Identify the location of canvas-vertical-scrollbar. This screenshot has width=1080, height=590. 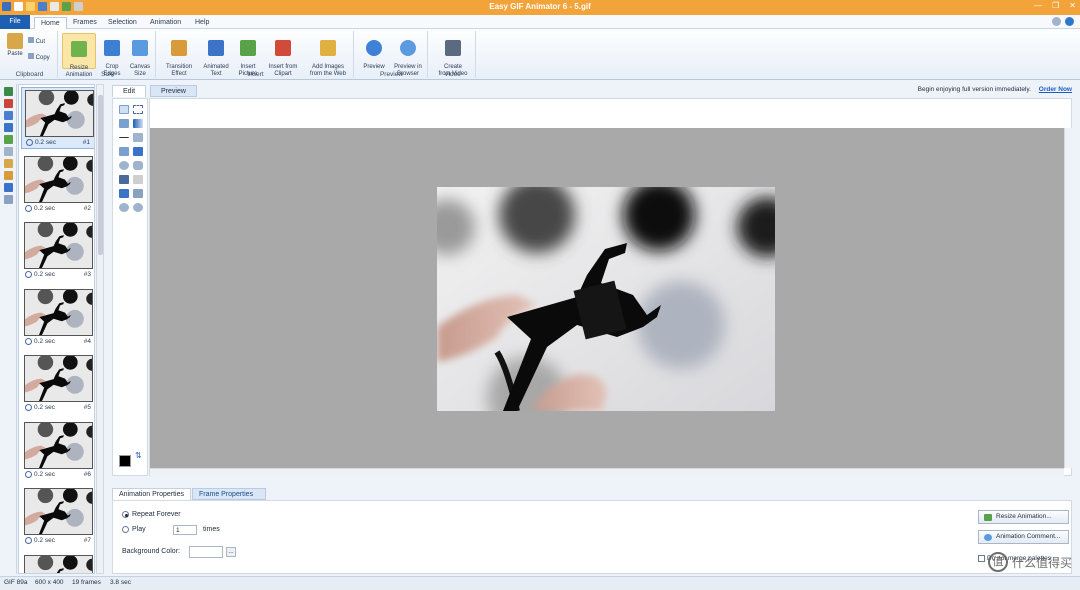
(1068, 298).